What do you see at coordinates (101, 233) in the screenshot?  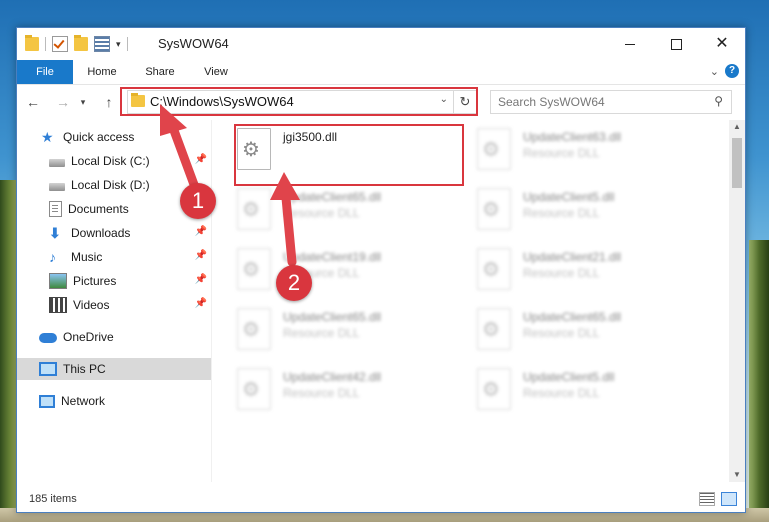 I see `sidebar-item-label: Downloads` at bounding box center [101, 233].